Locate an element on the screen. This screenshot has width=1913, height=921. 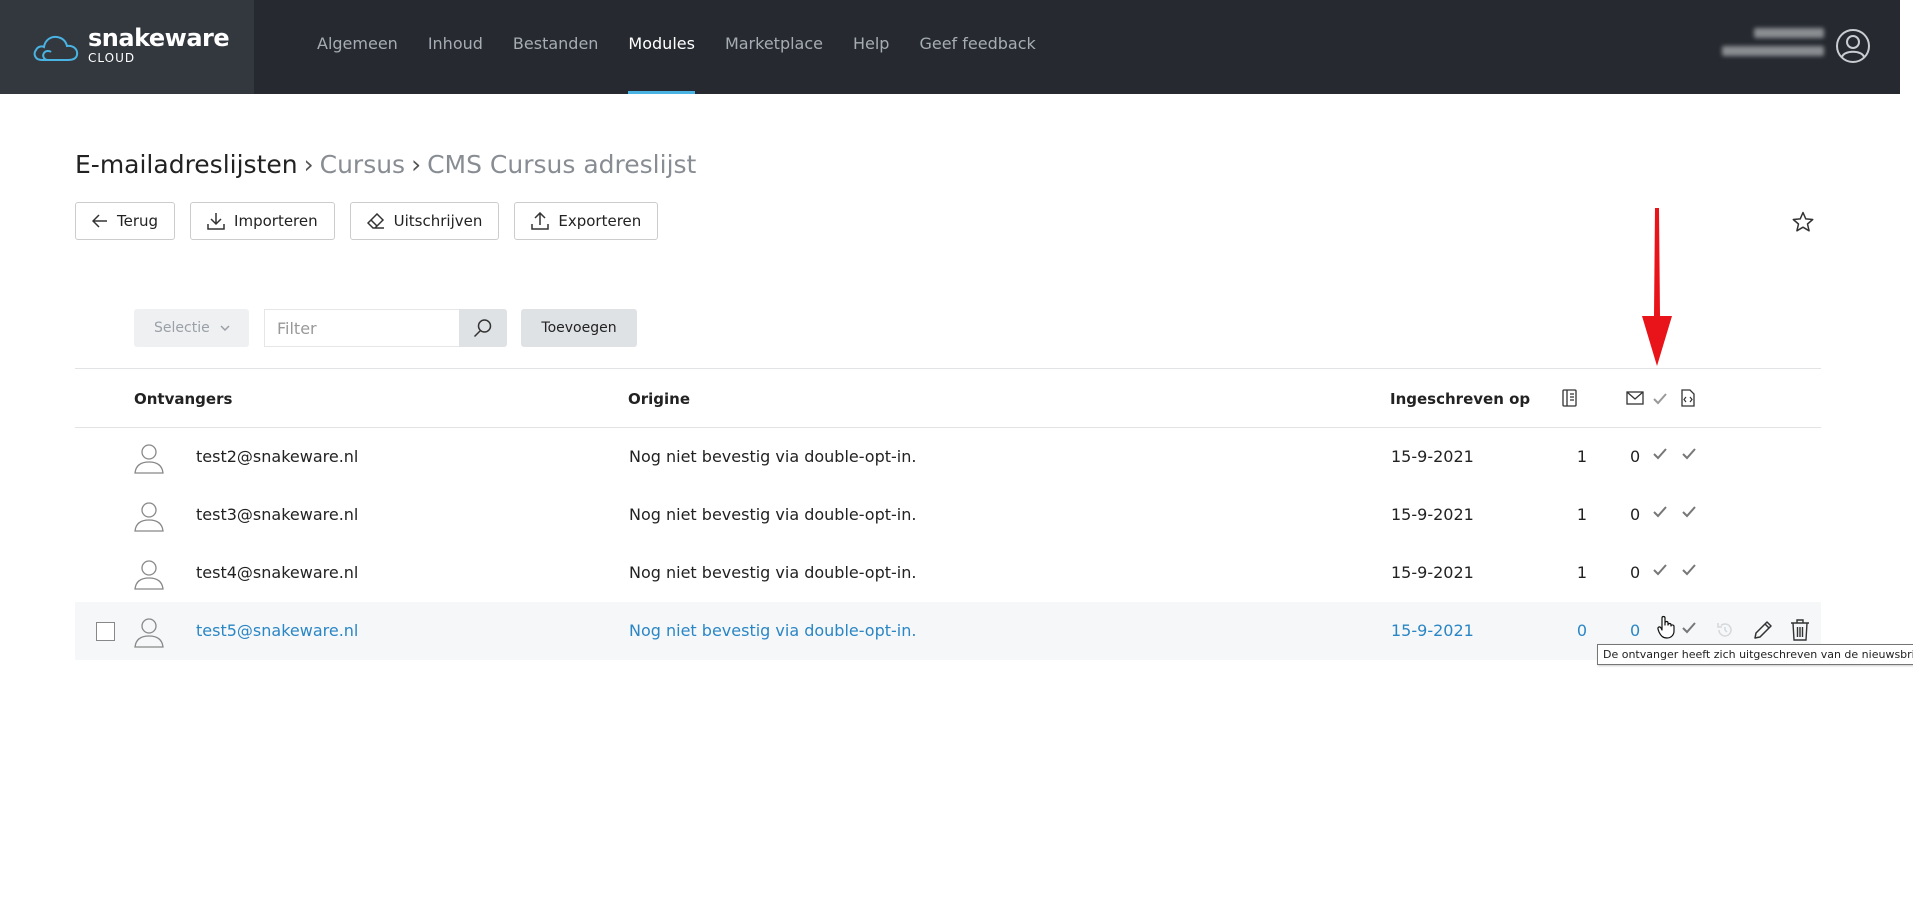
red-arrow-annotation is located at coordinates (1657, 287).